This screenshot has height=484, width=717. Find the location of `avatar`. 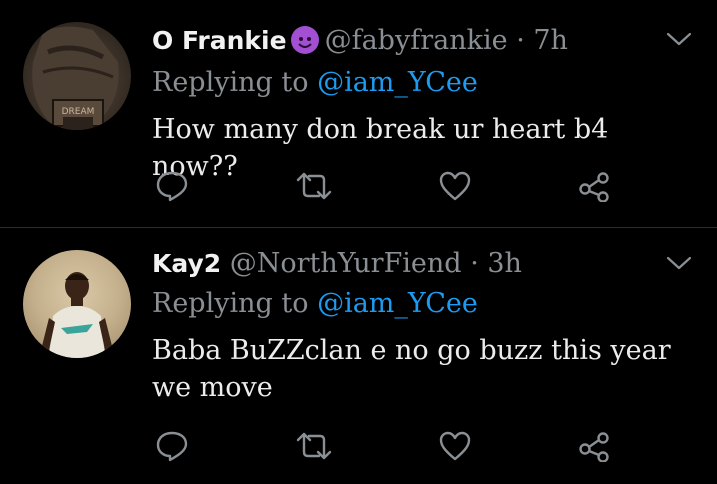

avatar is located at coordinates (77, 304).